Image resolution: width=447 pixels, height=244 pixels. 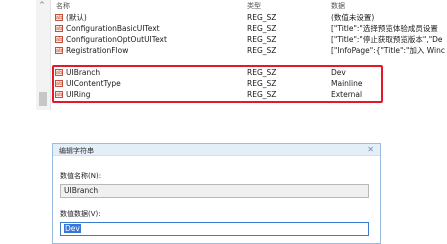 I want to click on tree-scrollbar: ^, so click(x=43, y=55).